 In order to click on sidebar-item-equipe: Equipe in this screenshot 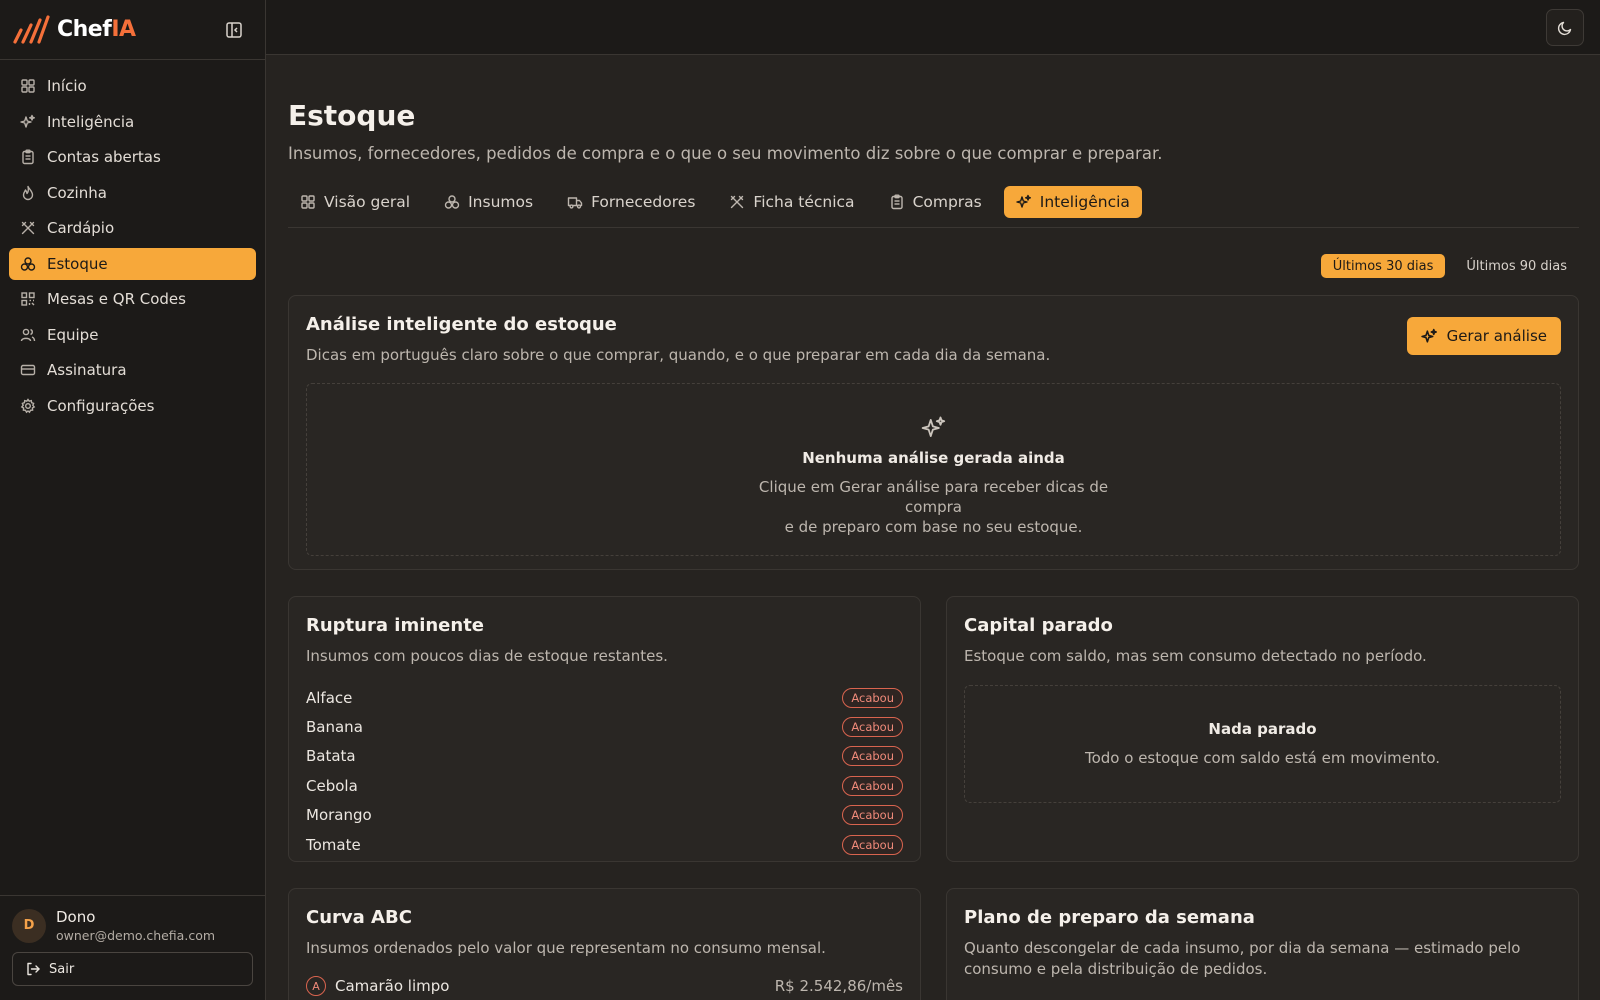, I will do `click(132, 335)`.